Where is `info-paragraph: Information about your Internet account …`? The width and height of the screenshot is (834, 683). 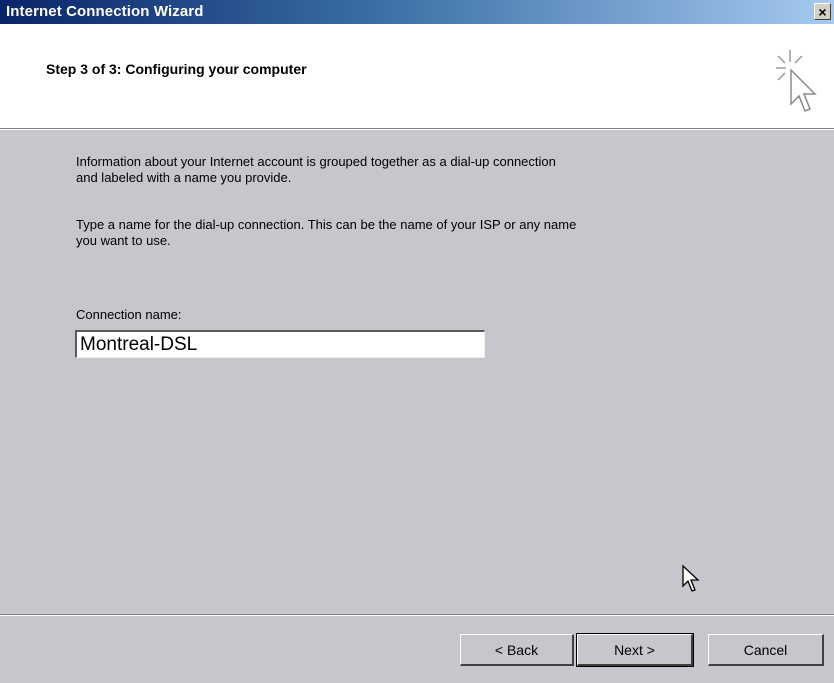 info-paragraph: Information about your Internet account … is located at coordinates (406, 170).